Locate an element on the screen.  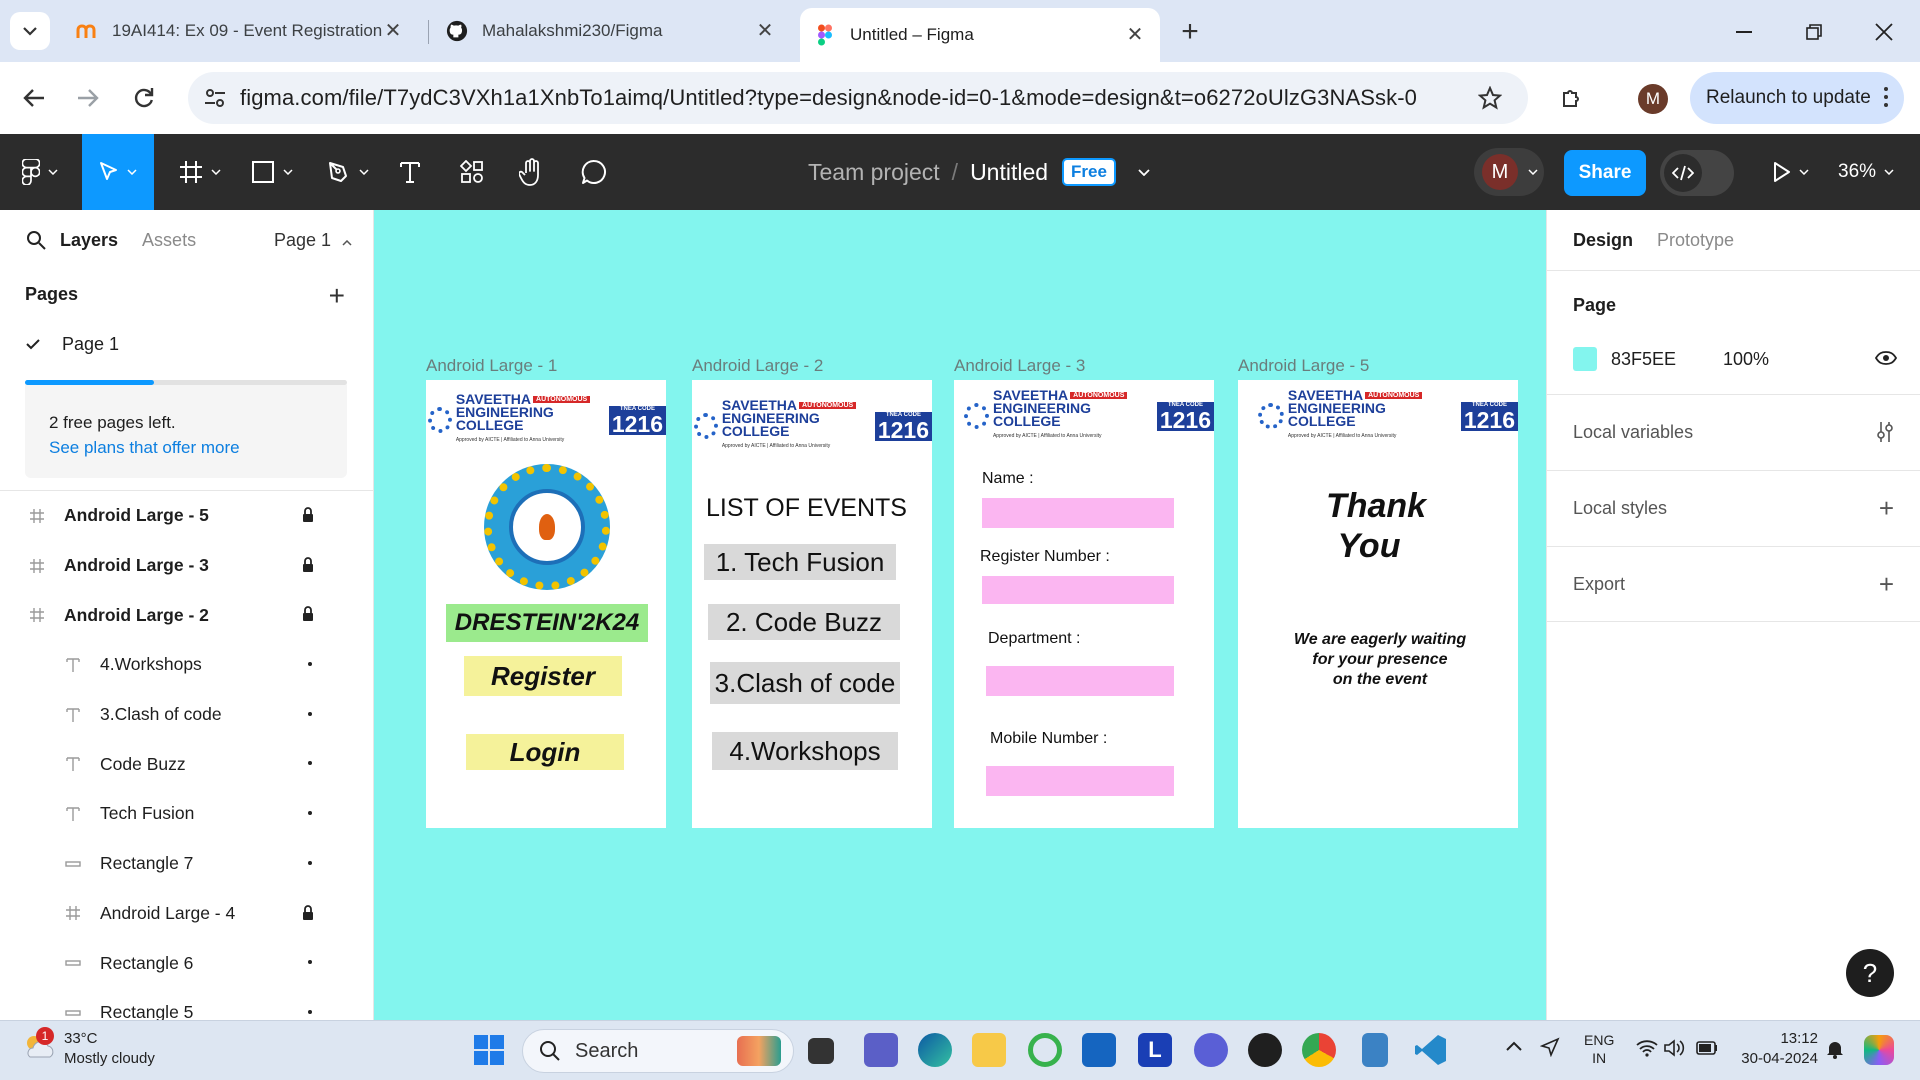
dev-mode-toggle is located at coordinates (1697, 173).